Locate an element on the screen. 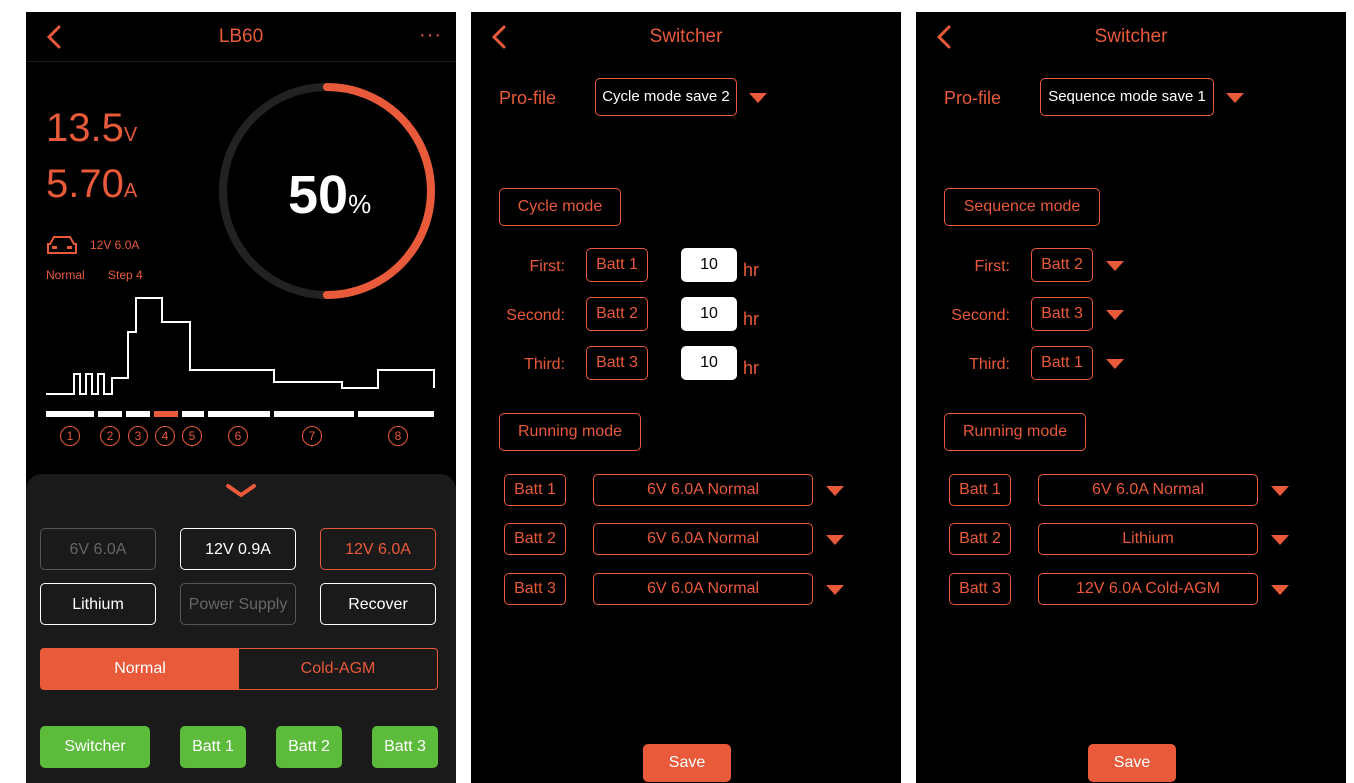  step-7: 7 is located at coordinates (312, 436).